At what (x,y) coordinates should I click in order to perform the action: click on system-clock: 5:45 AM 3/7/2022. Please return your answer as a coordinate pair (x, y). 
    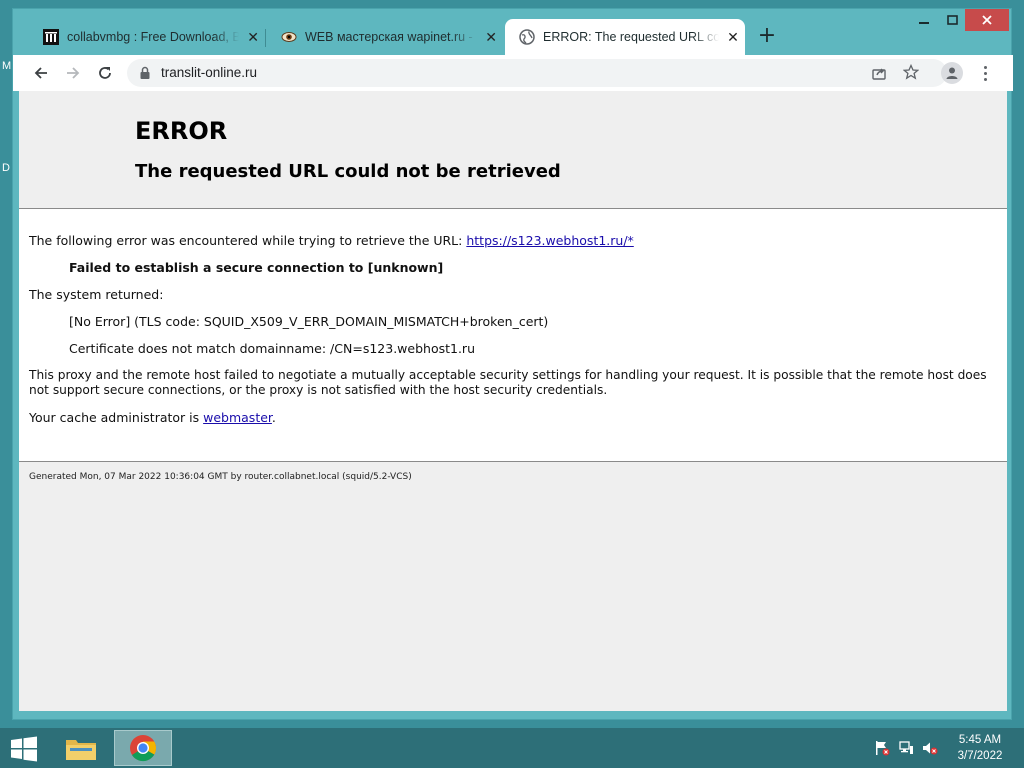
    Looking at the image, I should click on (980, 748).